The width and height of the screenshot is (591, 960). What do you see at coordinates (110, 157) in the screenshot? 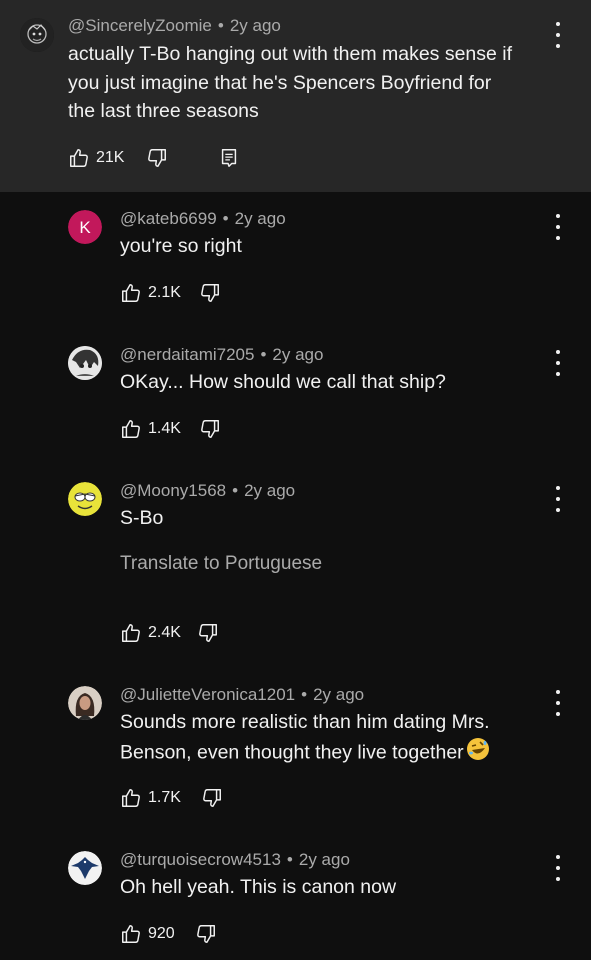
I see `like-count: 21K` at bounding box center [110, 157].